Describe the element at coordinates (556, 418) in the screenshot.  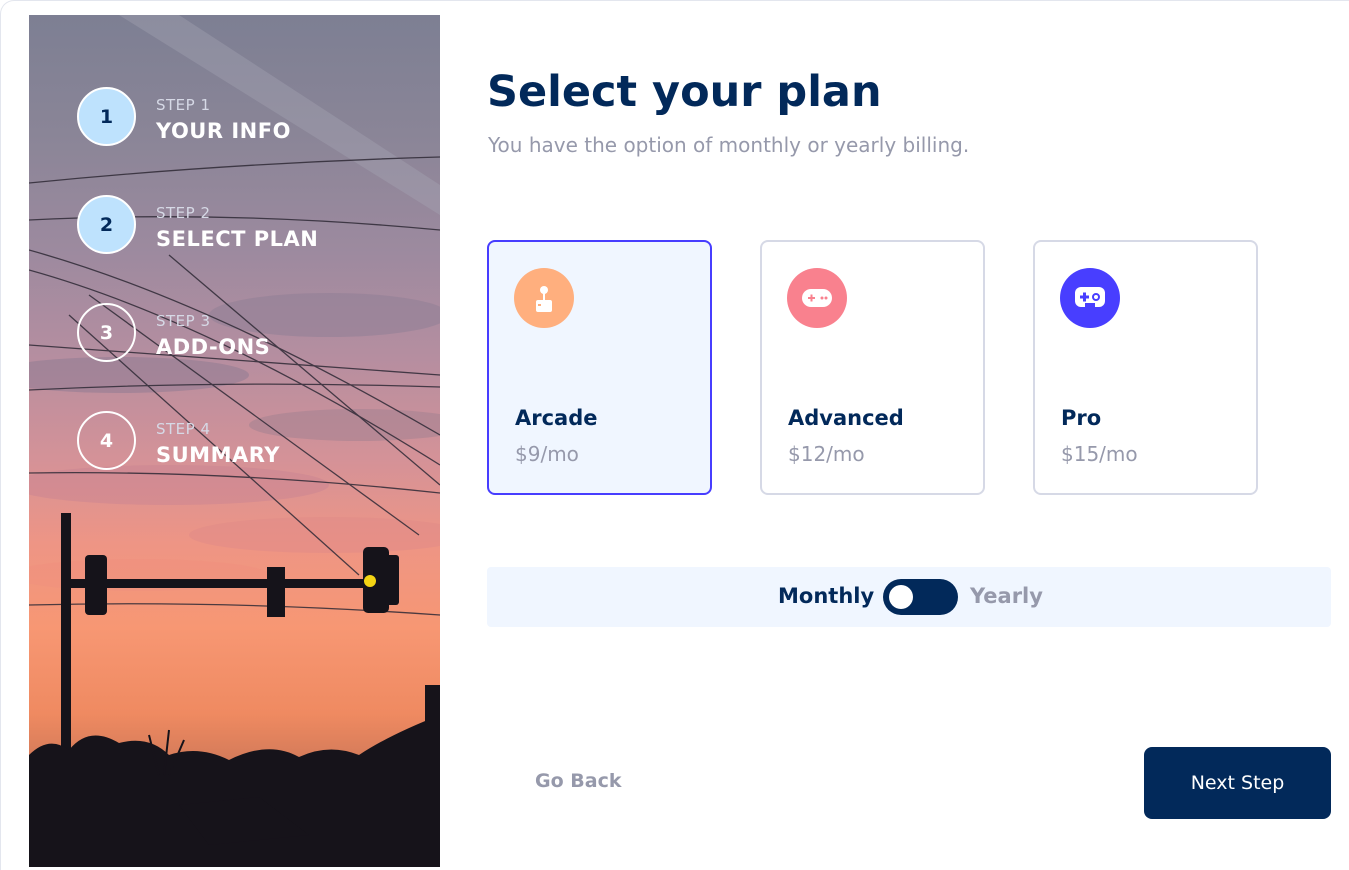
I see `plan-name: Arcade` at that location.